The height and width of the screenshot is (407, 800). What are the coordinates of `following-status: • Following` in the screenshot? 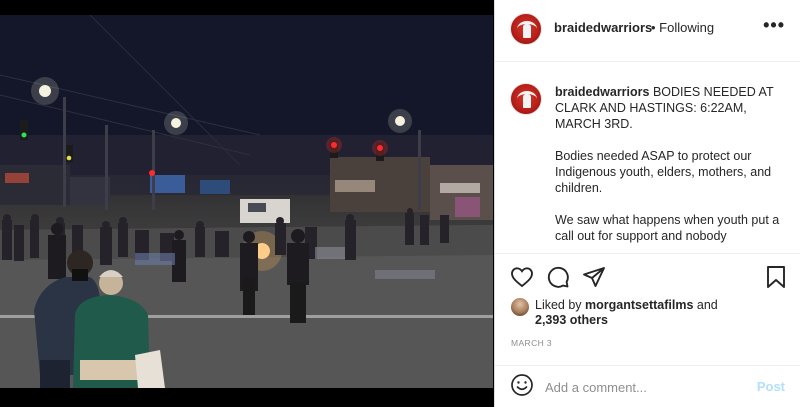 It's located at (682, 27).